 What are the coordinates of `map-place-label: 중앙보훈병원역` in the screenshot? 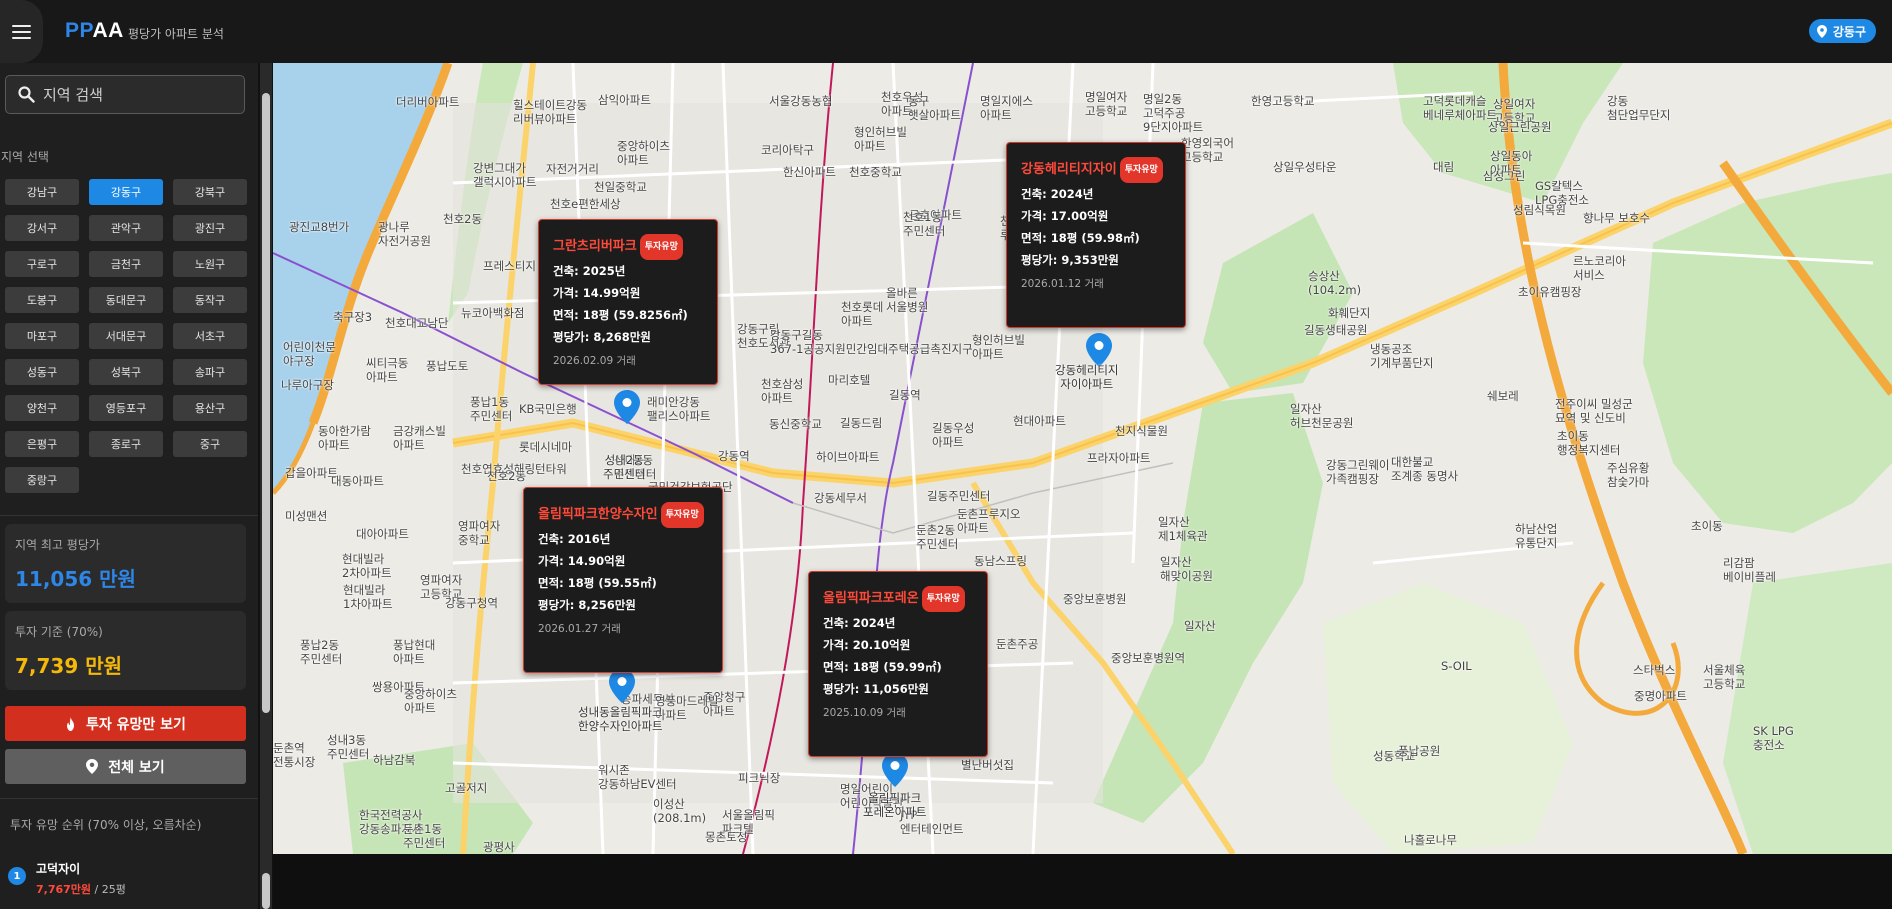 It's located at (1148, 658).